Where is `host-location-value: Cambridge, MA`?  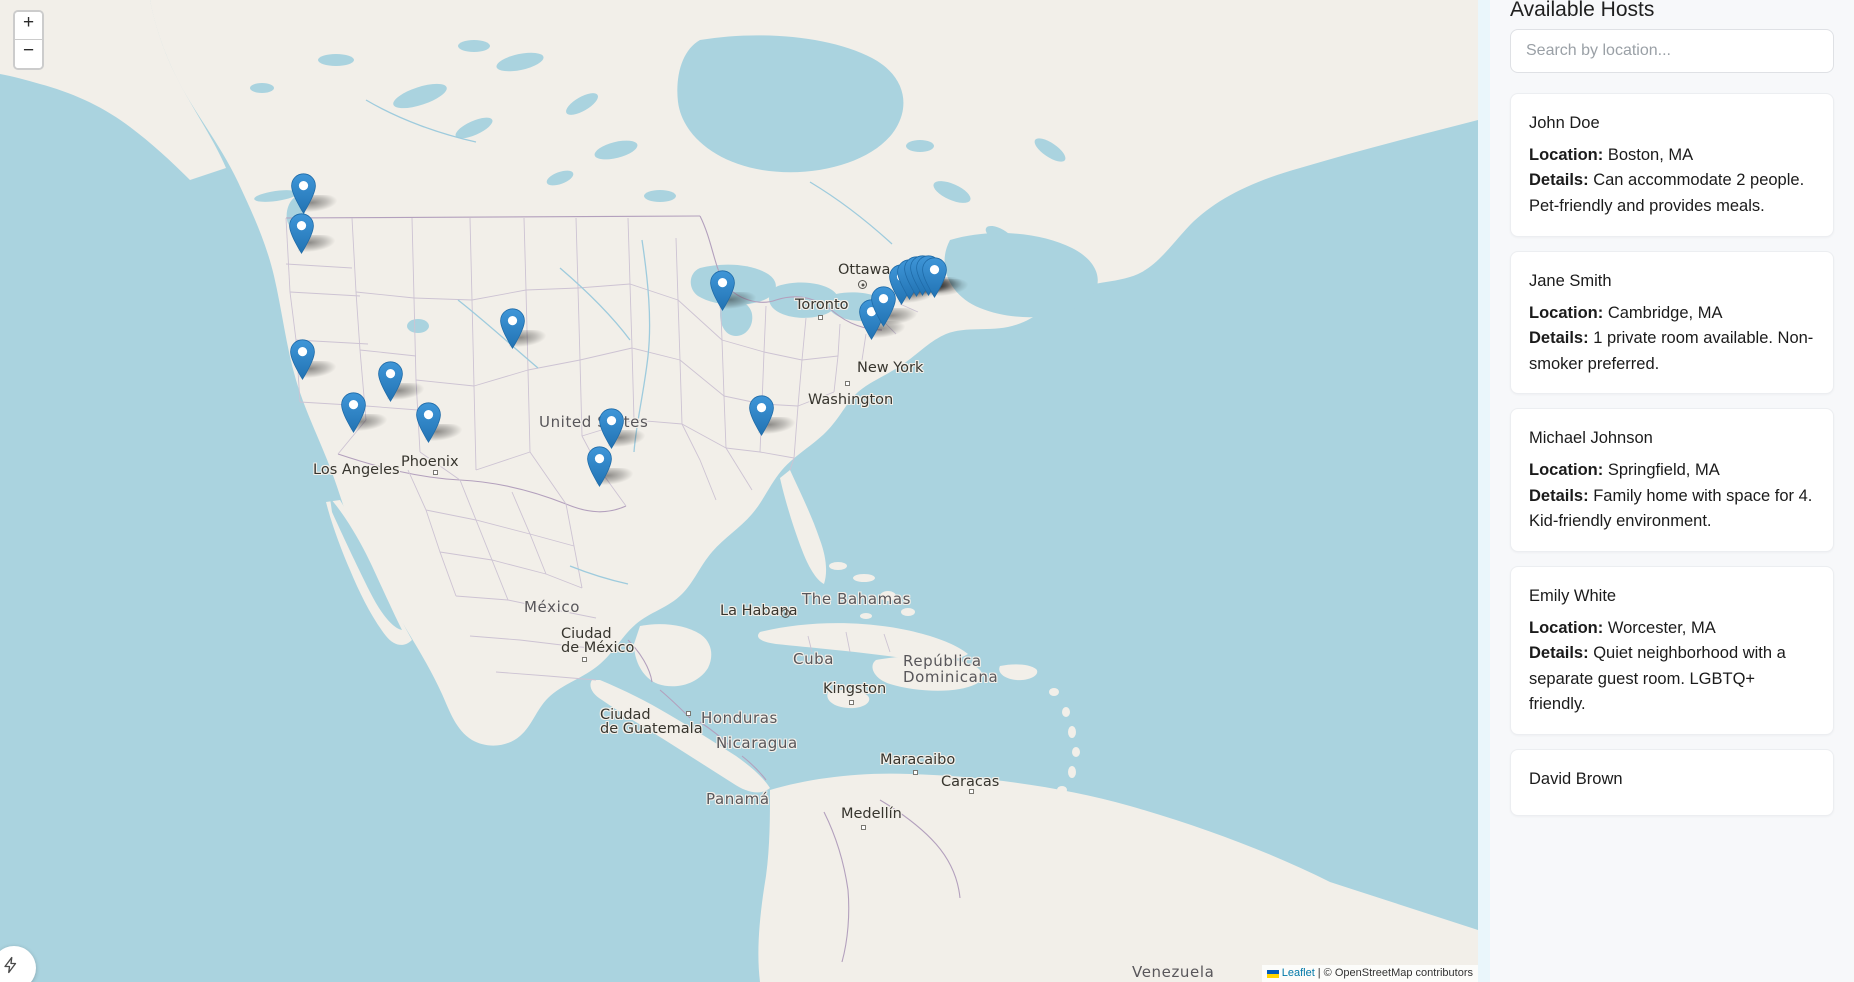
host-location-value: Cambridge, MA is located at coordinates (1663, 312).